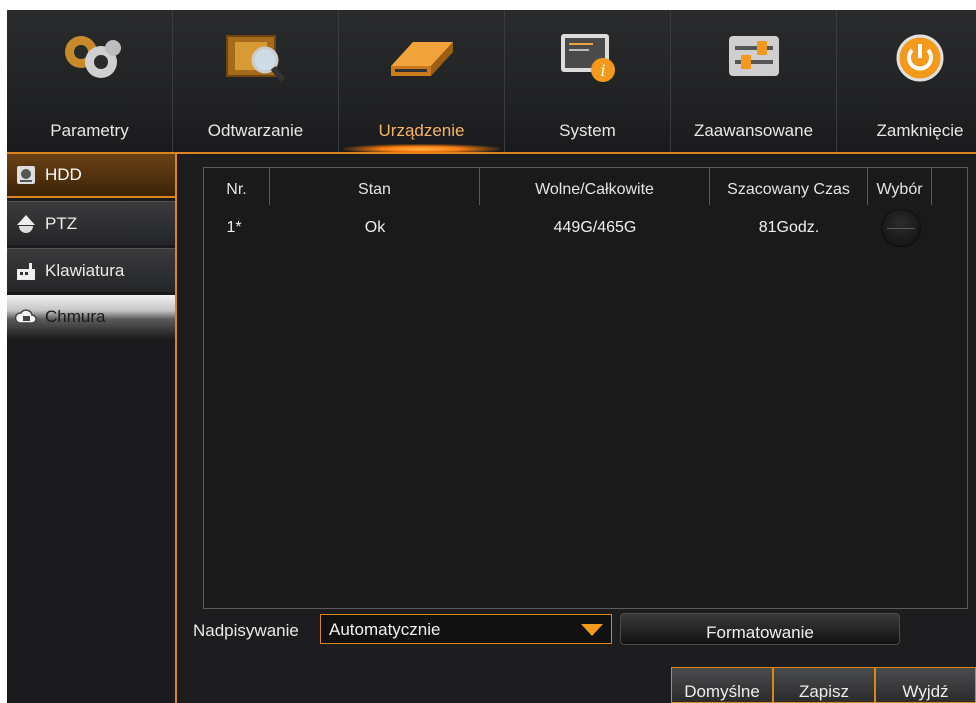 The height and width of the screenshot is (703, 976). What do you see at coordinates (91, 176) in the screenshot?
I see `sidebar-item-hdd: HDD` at bounding box center [91, 176].